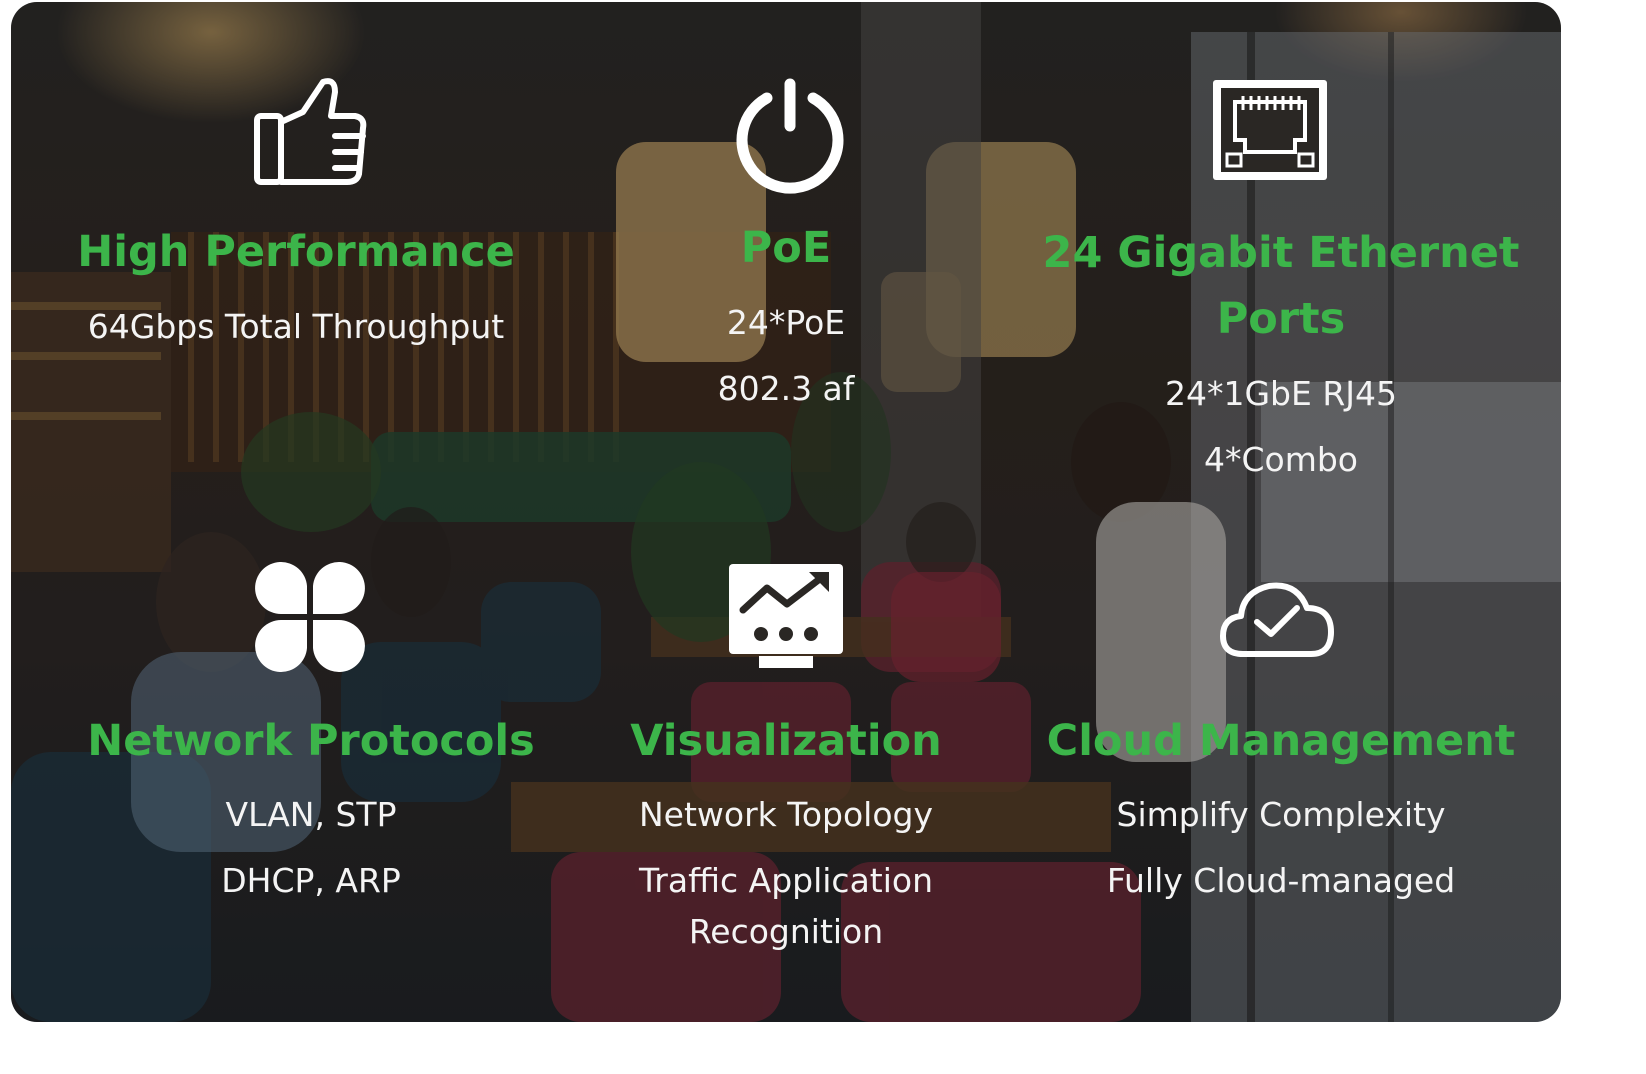  I want to click on cloud-check-icon, so click(1277, 619).